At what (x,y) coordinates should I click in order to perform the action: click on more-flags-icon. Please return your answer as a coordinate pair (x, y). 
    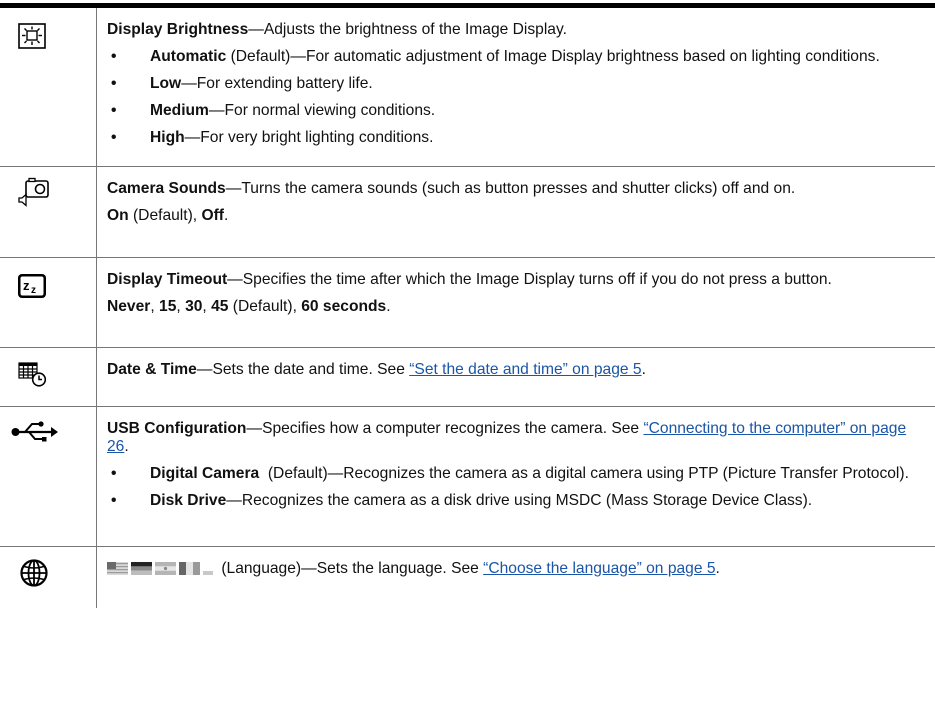
    Looking at the image, I should click on (208, 572).